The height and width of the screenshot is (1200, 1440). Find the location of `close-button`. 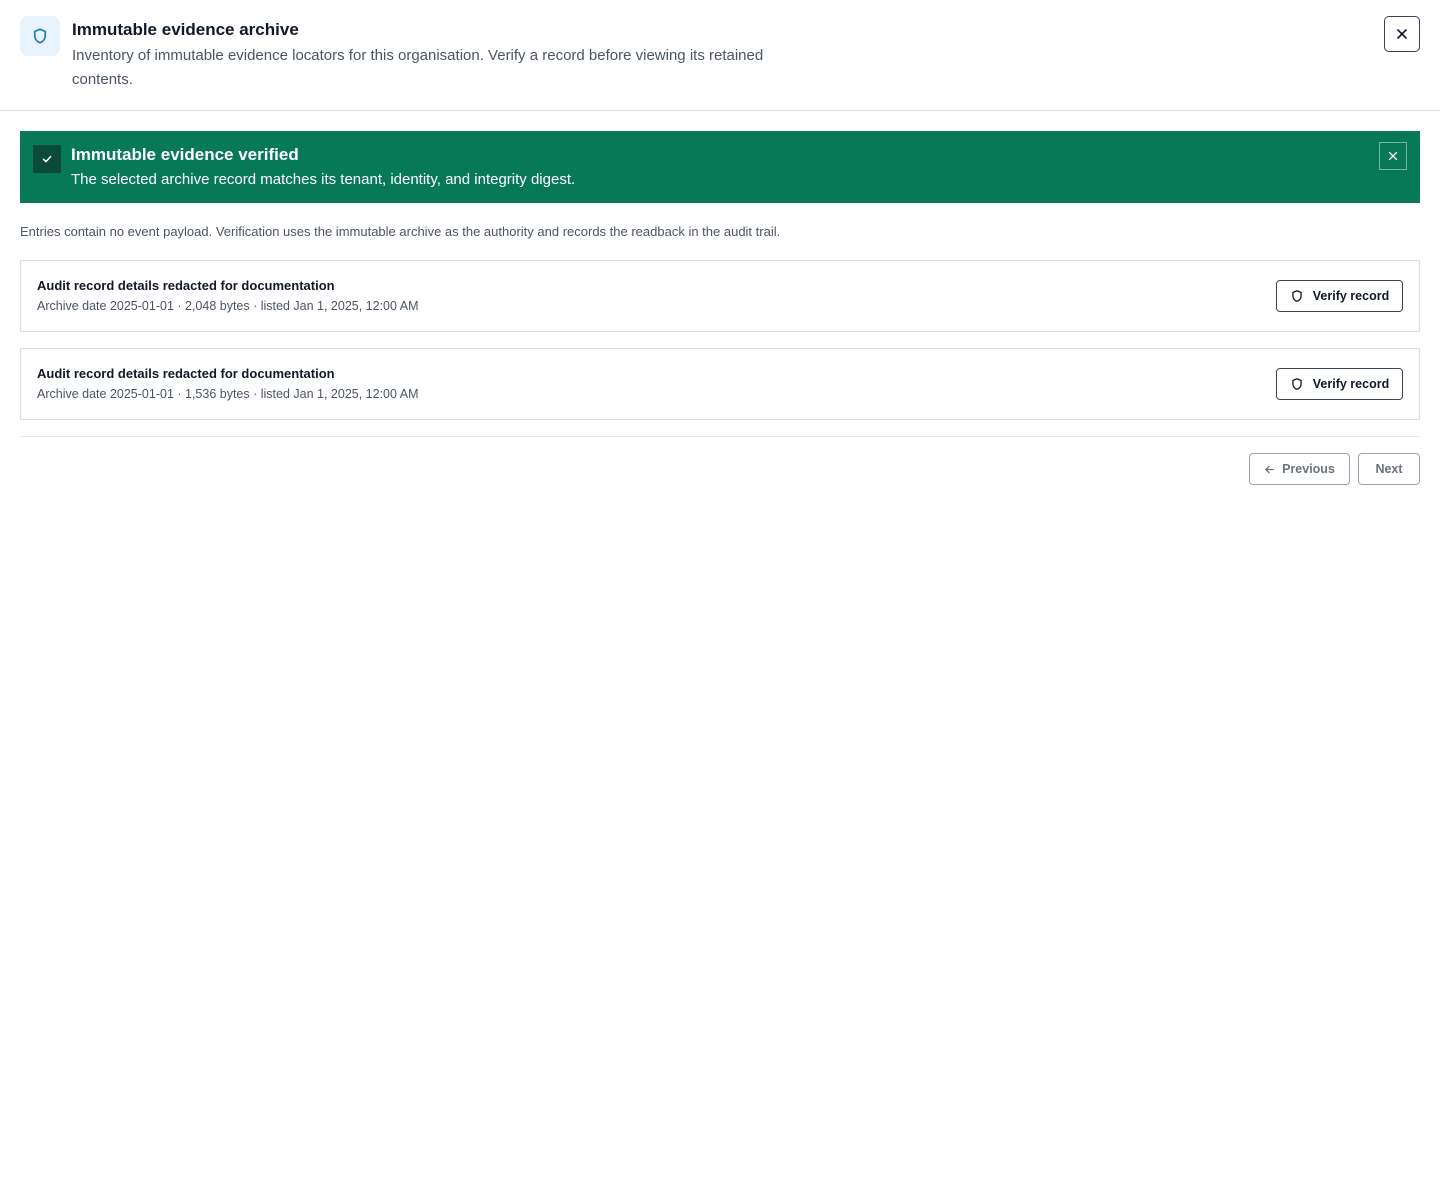

close-button is located at coordinates (1402, 34).